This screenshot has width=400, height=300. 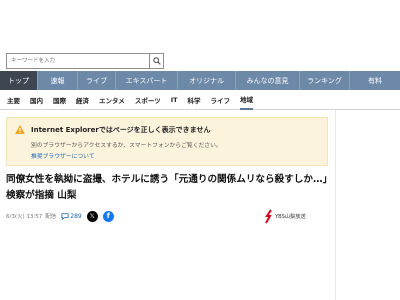 What do you see at coordinates (174, 100) in the screenshot?
I see `category-tab-it: IT` at bounding box center [174, 100].